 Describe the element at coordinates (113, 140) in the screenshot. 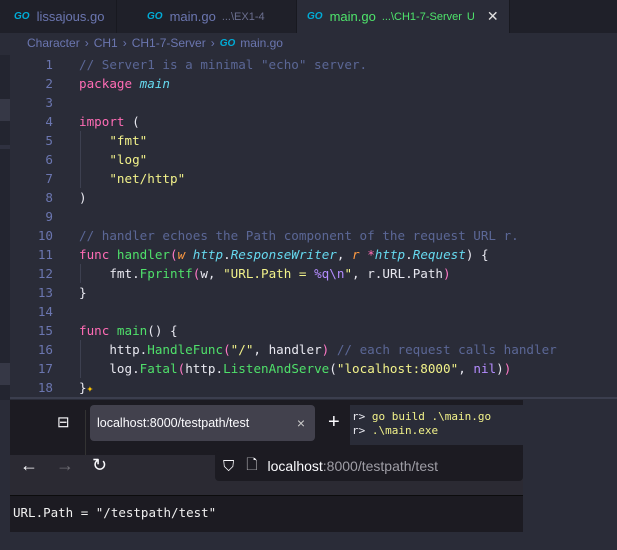

I see `code-text: "fmt"` at that location.